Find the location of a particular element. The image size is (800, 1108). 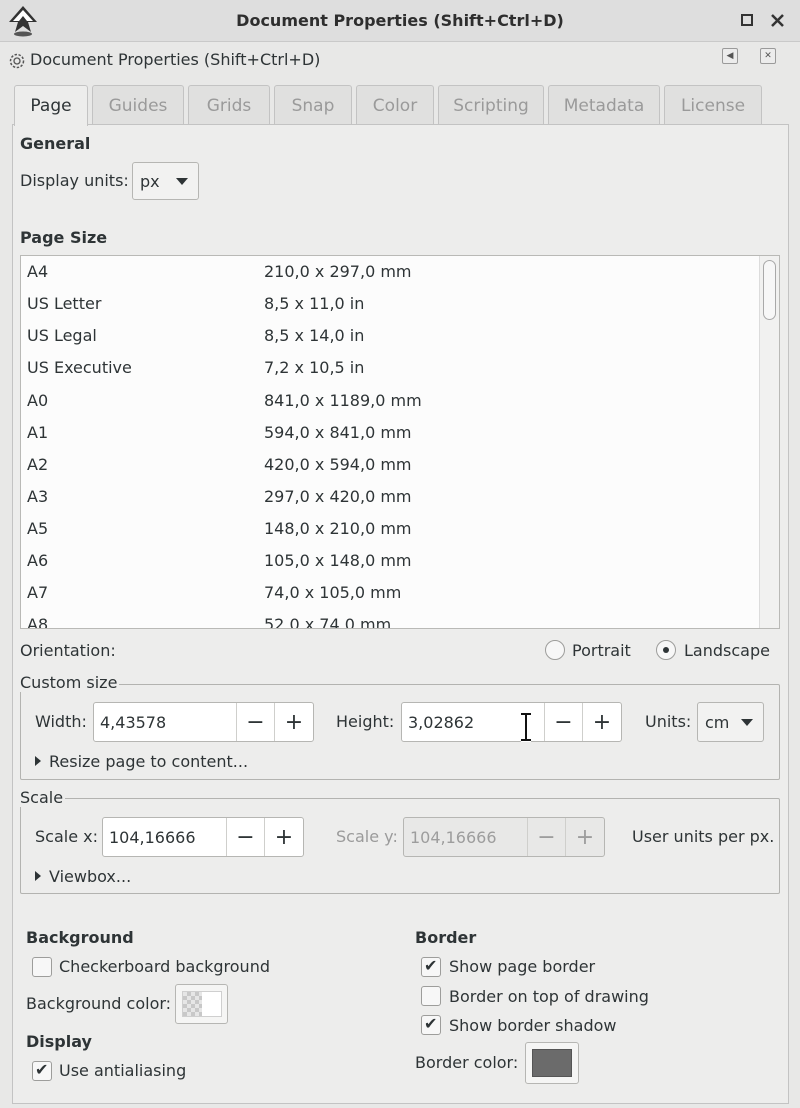

portrait-radio is located at coordinates (555, 650).